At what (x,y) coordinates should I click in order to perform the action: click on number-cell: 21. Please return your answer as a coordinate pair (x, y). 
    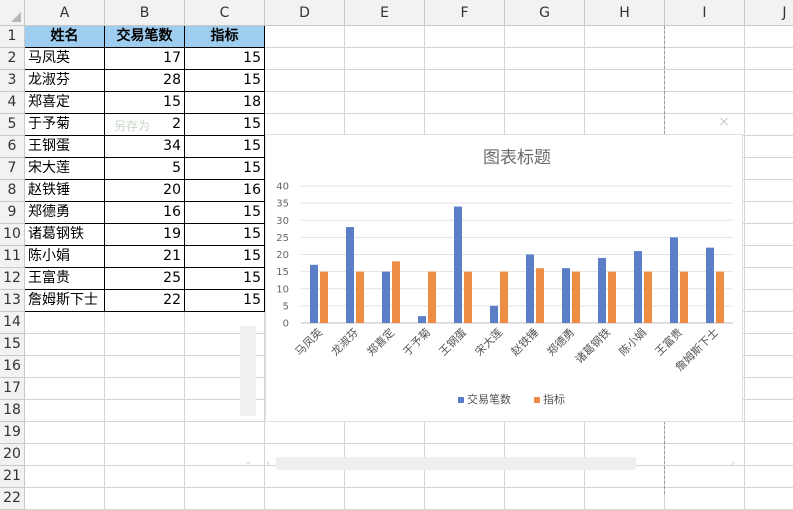
    Looking at the image, I should click on (145, 257).